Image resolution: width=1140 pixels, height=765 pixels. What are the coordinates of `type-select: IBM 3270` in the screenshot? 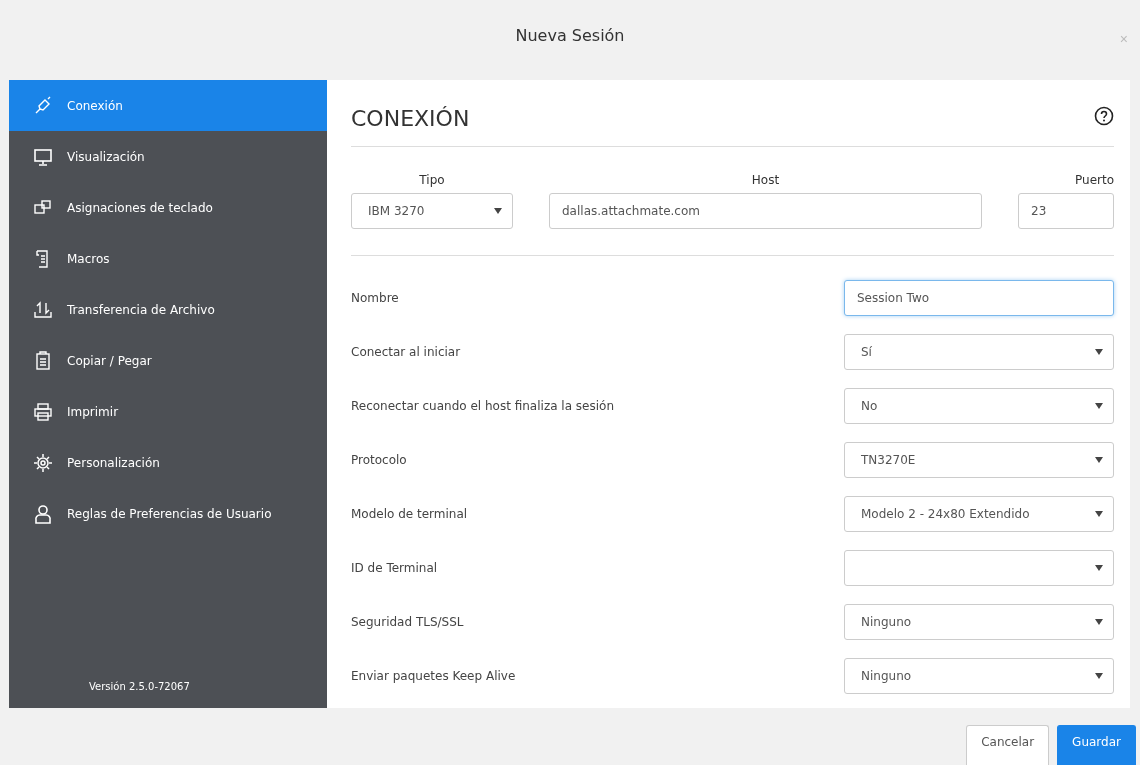 It's located at (432, 211).